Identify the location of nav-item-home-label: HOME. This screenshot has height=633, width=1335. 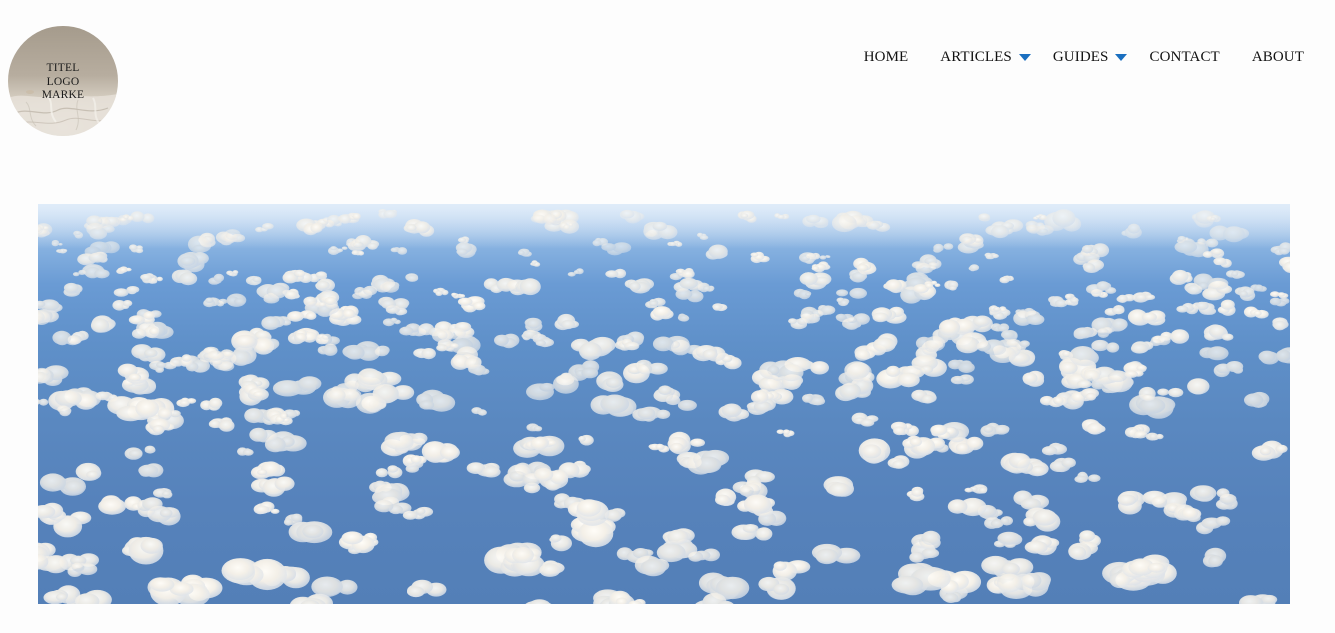
(886, 56).